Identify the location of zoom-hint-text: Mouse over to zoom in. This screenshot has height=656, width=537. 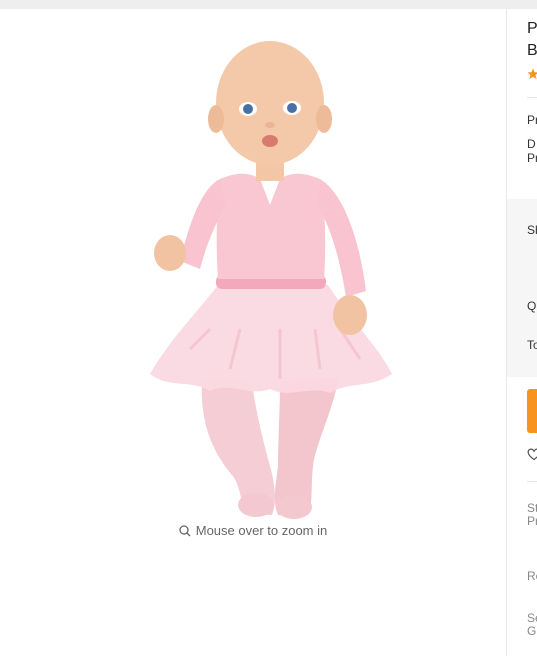
(261, 530).